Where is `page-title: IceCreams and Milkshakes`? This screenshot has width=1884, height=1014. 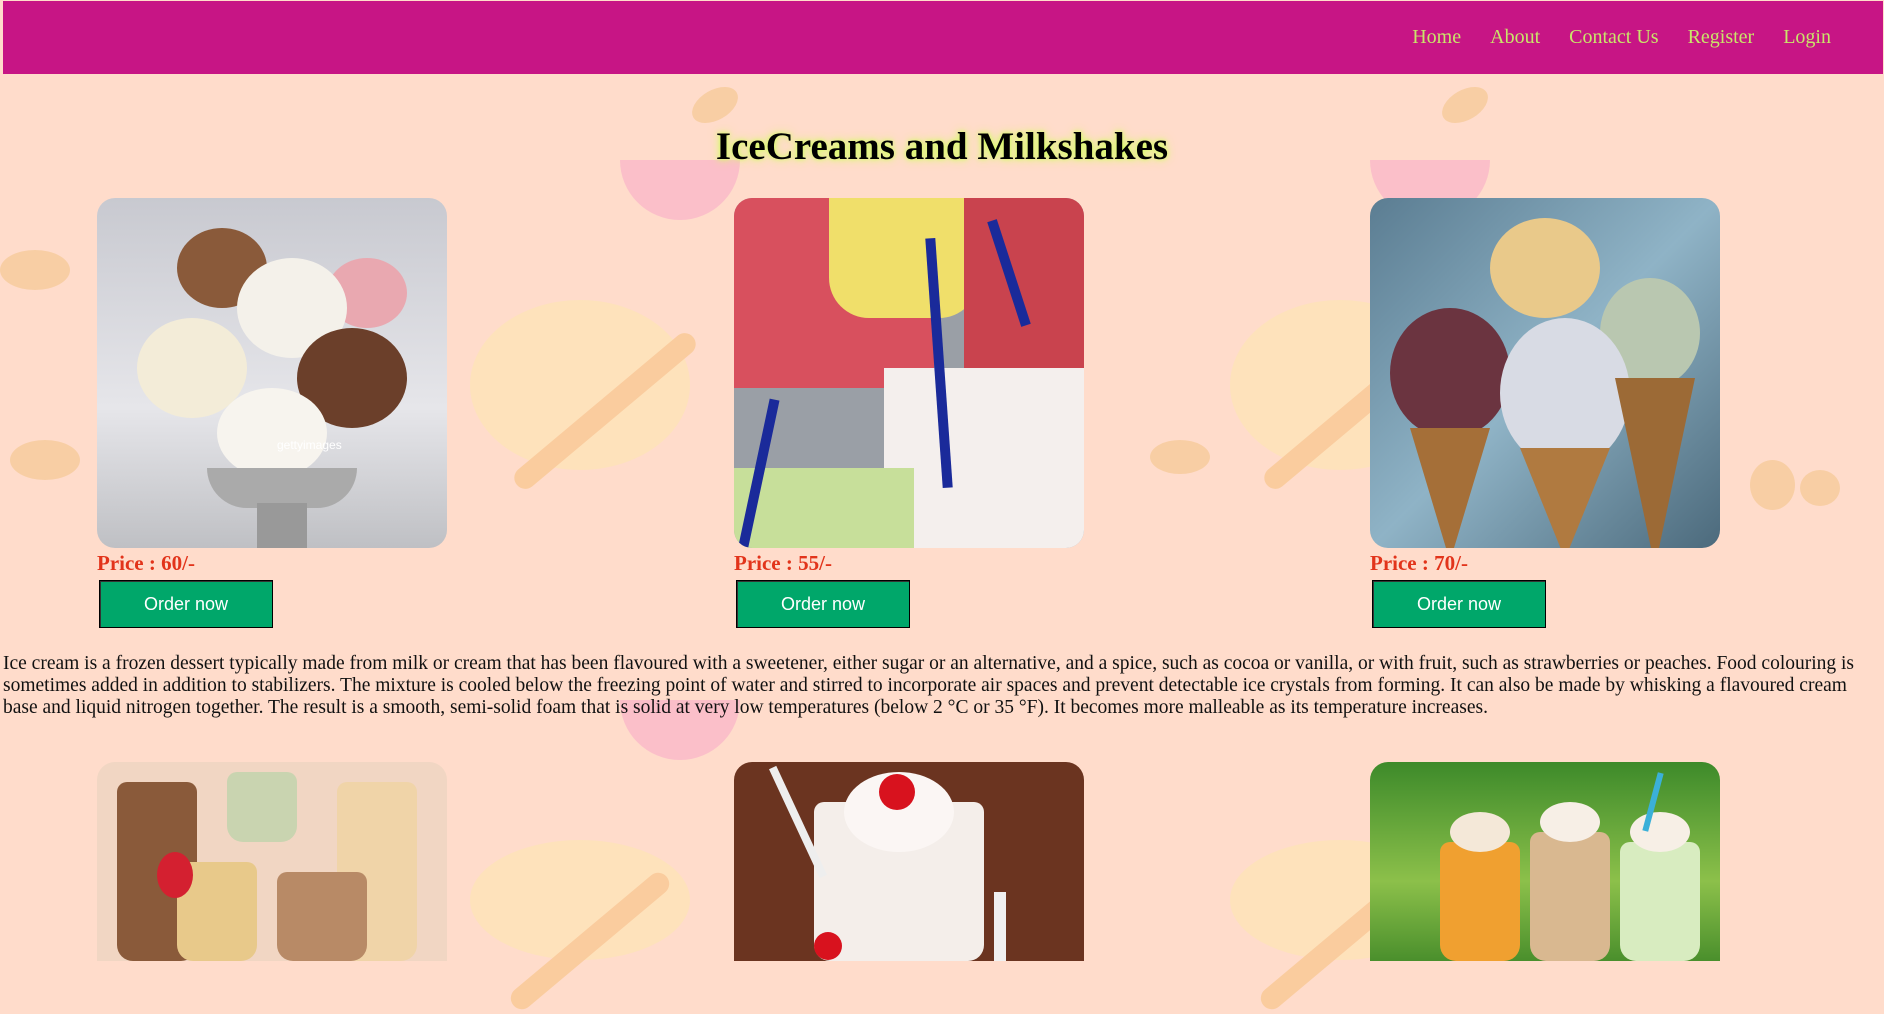 page-title: IceCreams and Milkshakes is located at coordinates (942, 146).